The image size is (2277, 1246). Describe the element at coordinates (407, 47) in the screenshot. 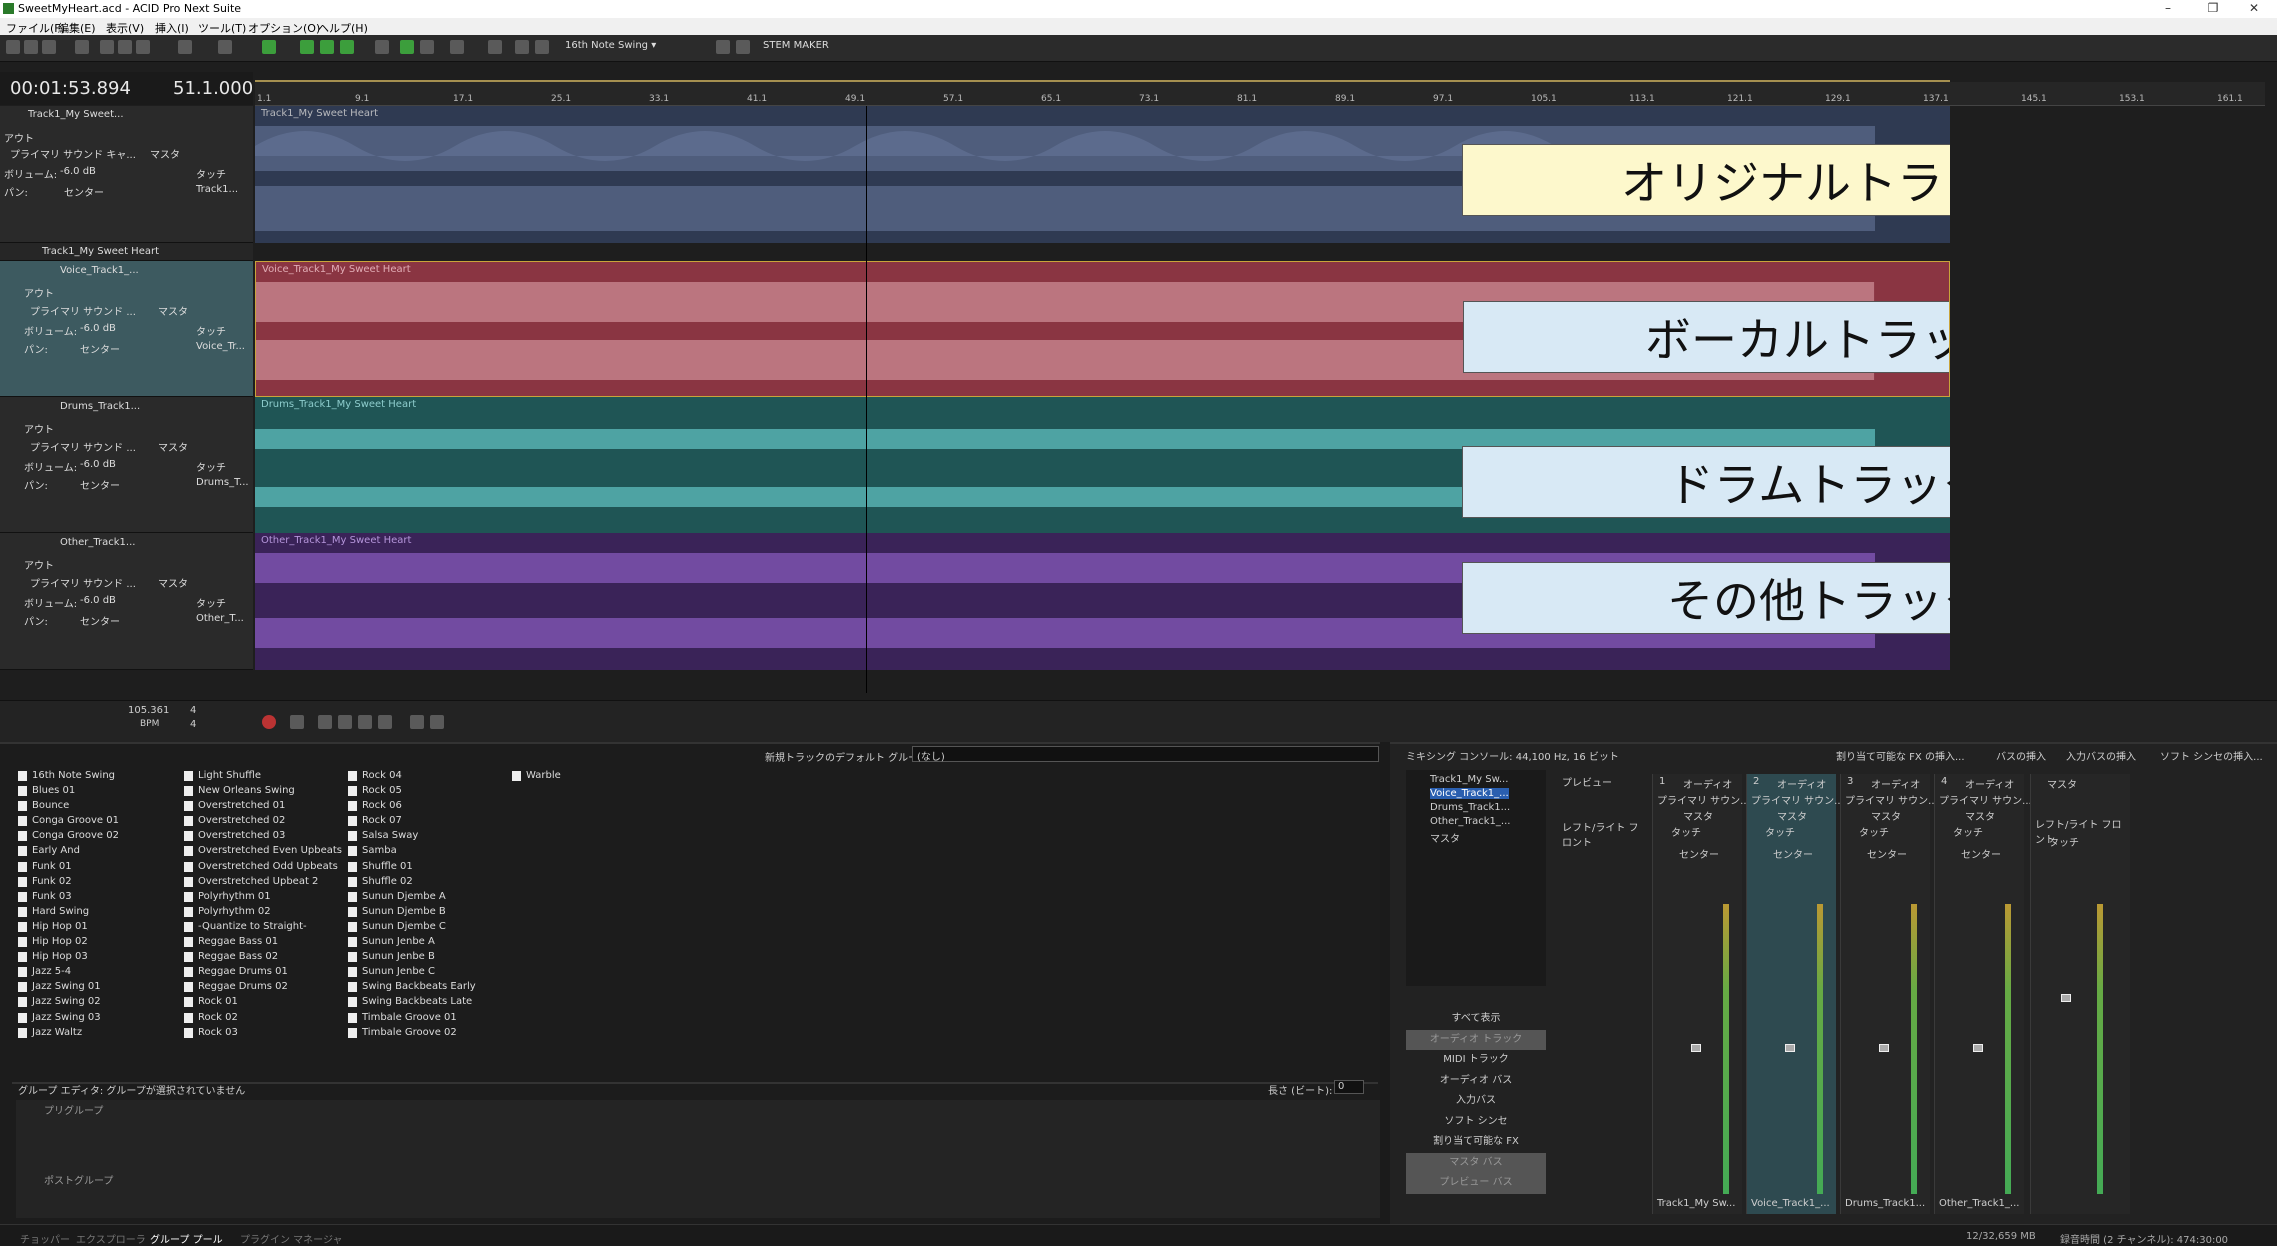

I see `select-tool-icon` at that location.